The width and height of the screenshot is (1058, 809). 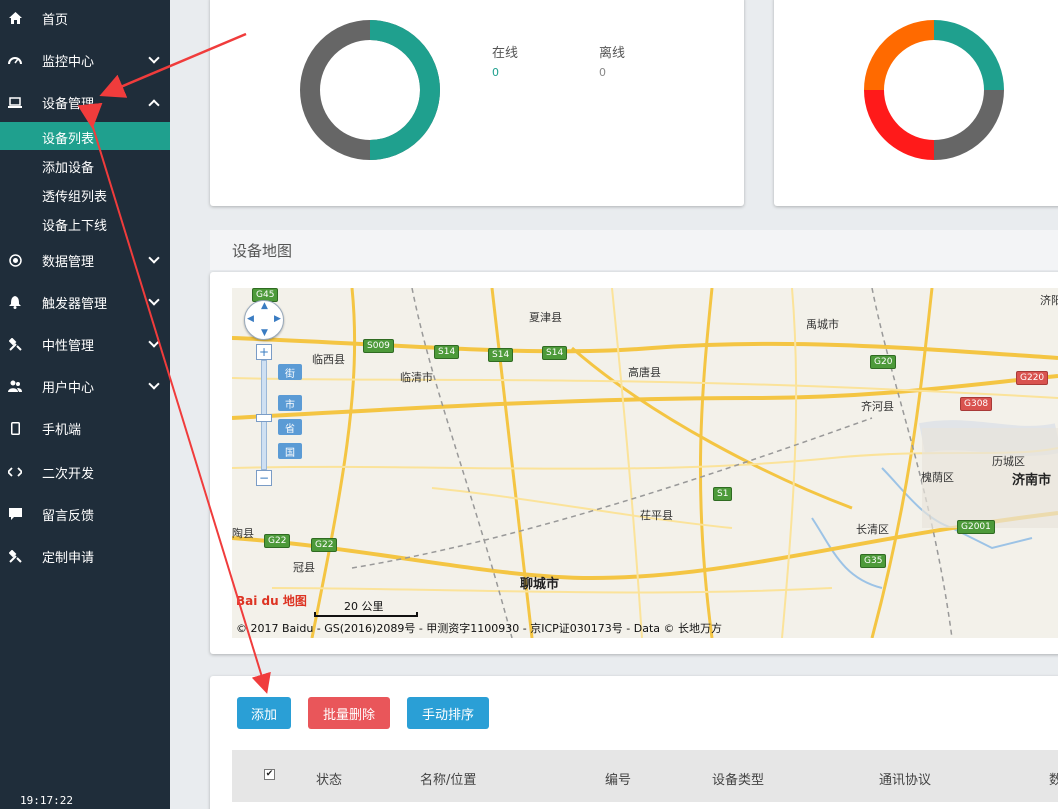 I want to click on column-header-status: 状态, so click(x=329, y=778).